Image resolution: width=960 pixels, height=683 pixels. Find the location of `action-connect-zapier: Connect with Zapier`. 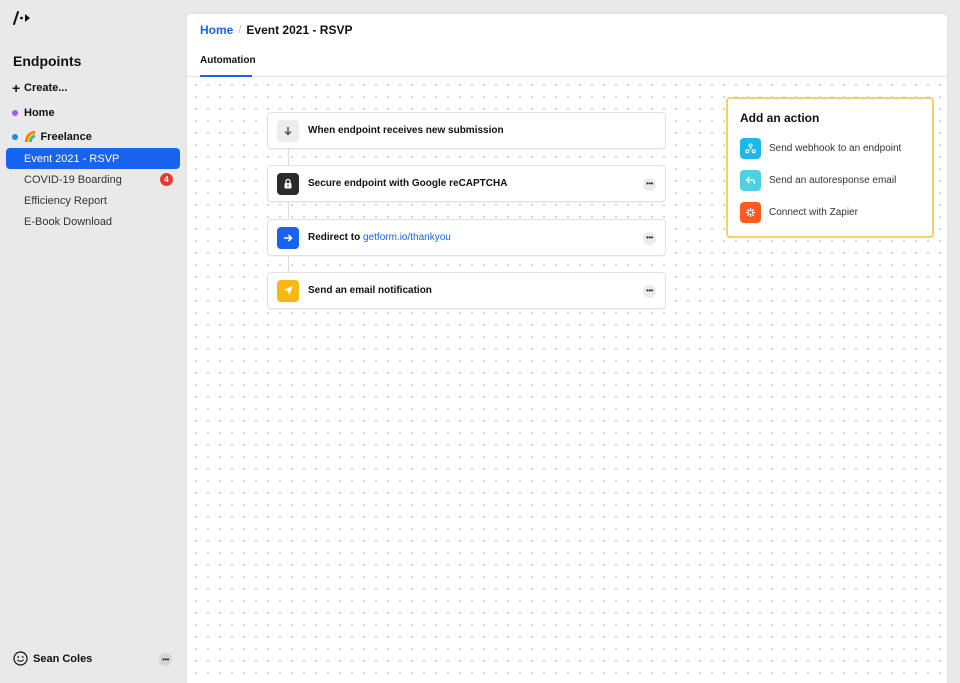

action-connect-zapier: Connect with Zapier is located at coordinates (799, 212).